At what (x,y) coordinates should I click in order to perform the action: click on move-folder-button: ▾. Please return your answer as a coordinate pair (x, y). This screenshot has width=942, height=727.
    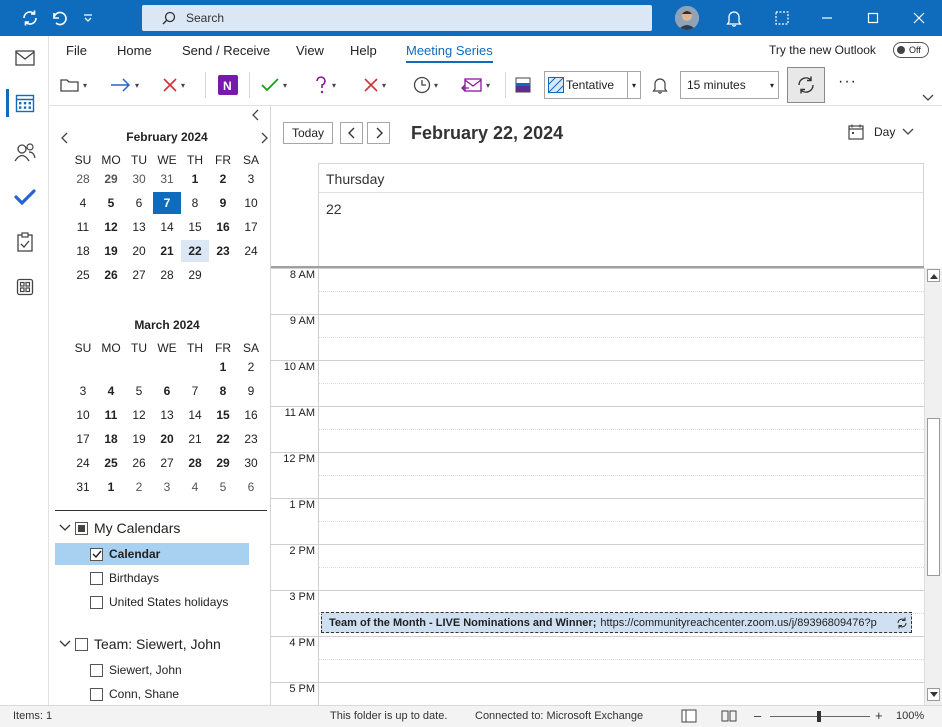
    Looking at the image, I should click on (73, 85).